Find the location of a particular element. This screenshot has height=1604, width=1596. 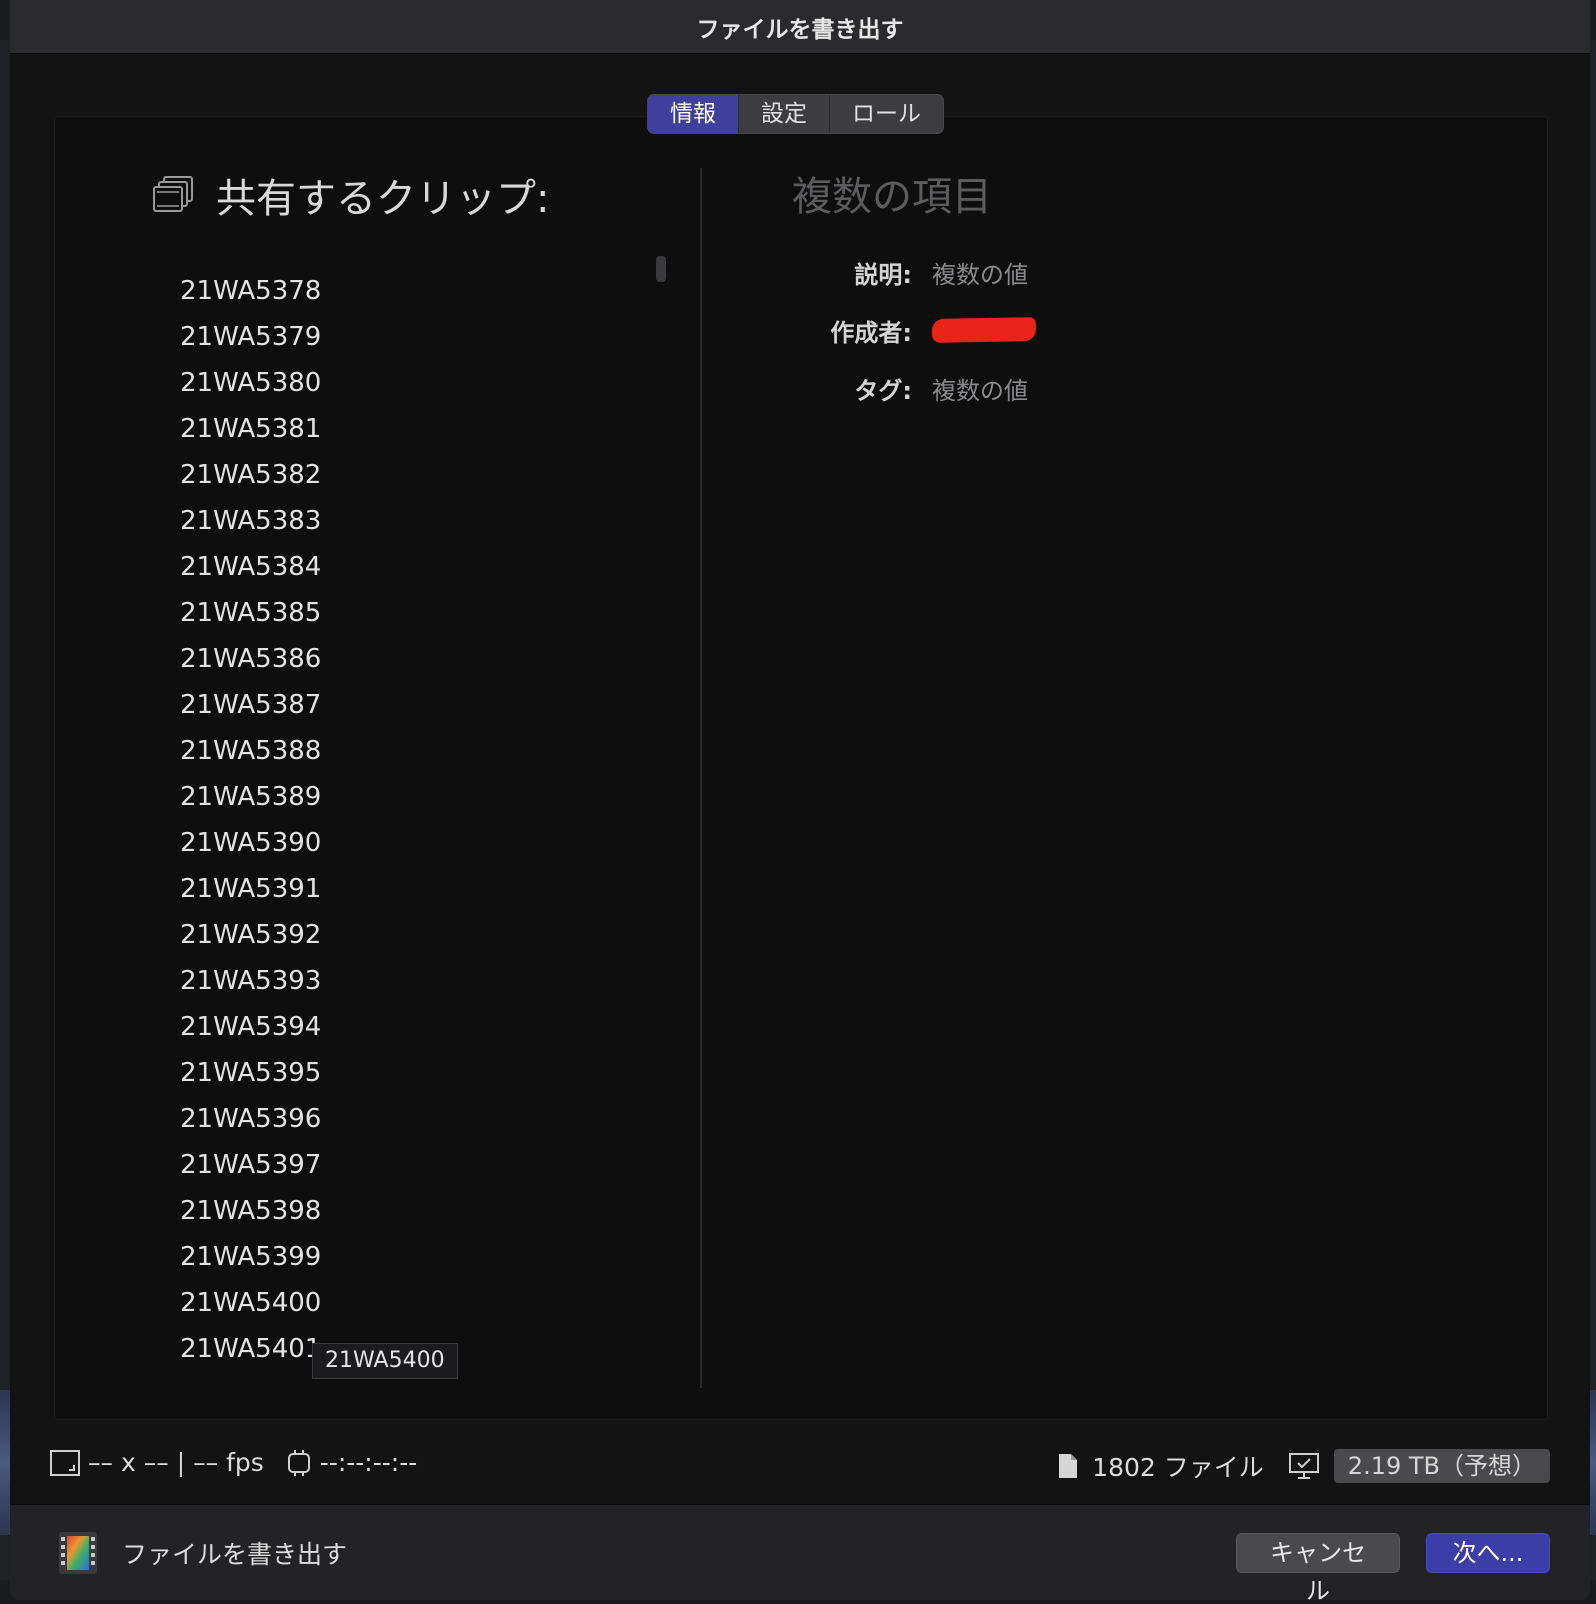

list-item: 21WA5385 is located at coordinates (420, 613).